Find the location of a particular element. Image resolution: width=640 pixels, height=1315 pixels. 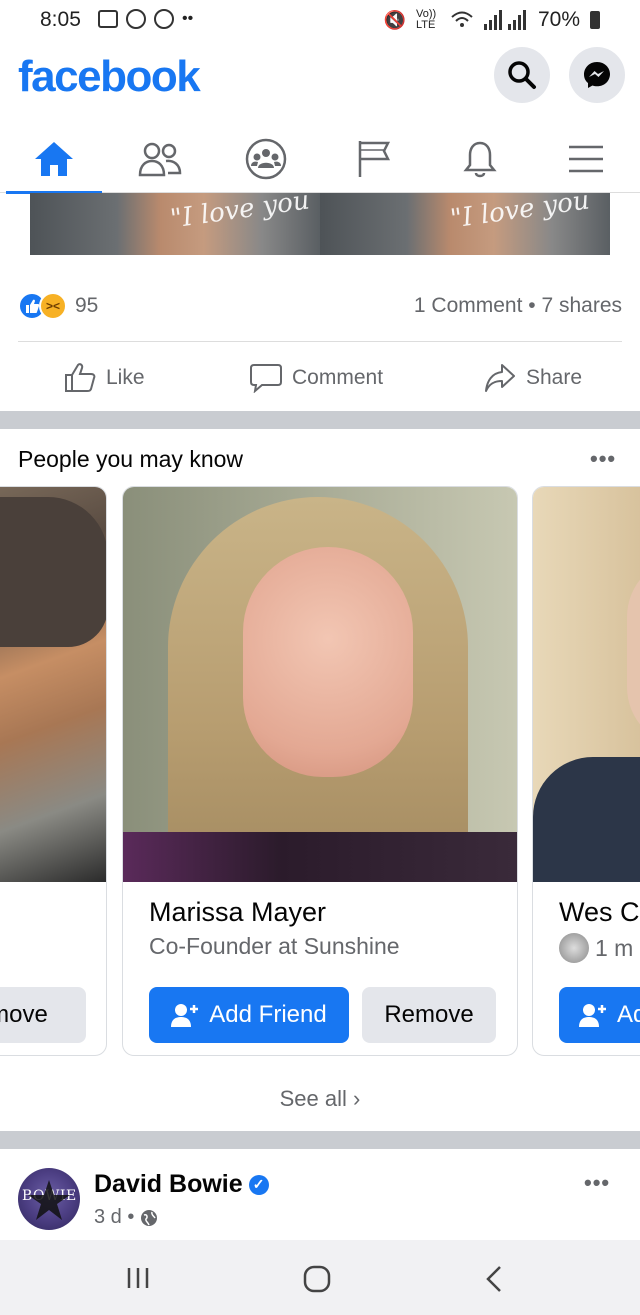

share-button: Share is located at coordinates (533, 378).